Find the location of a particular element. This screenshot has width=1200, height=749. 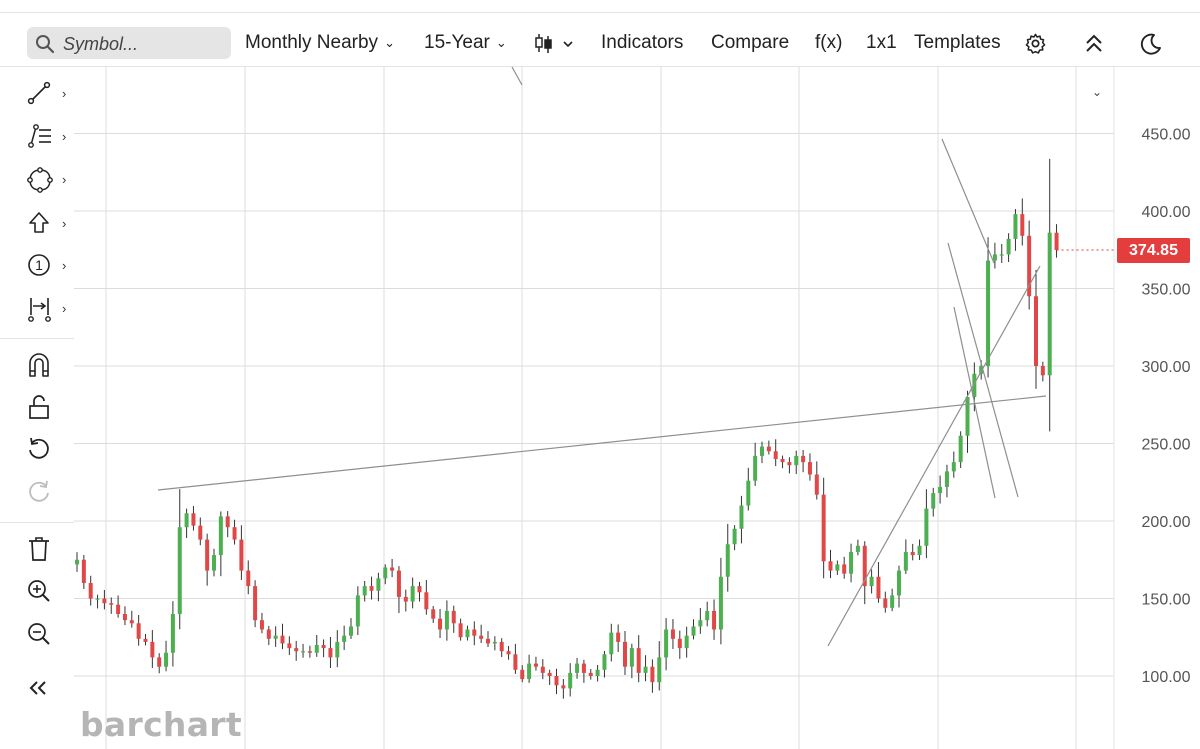

lock-drawings-tool is located at coordinates (46, 408).